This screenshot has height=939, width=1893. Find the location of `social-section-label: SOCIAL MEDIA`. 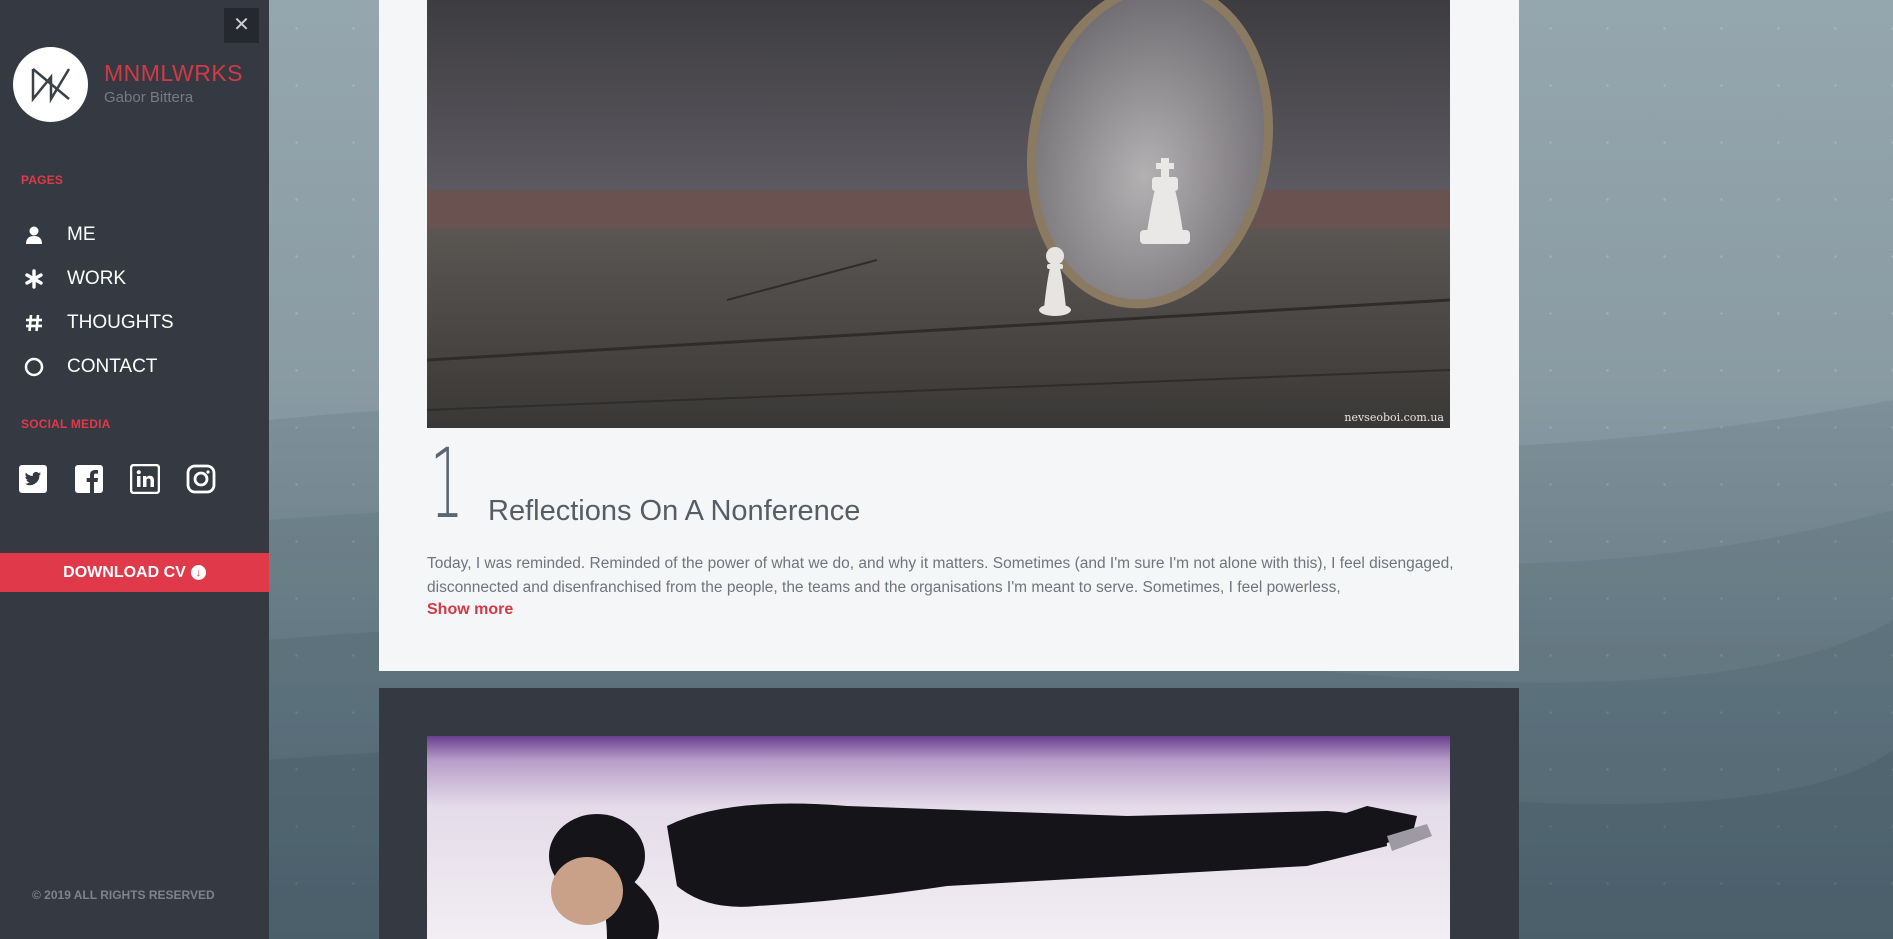

social-section-label: SOCIAL MEDIA is located at coordinates (66, 424).